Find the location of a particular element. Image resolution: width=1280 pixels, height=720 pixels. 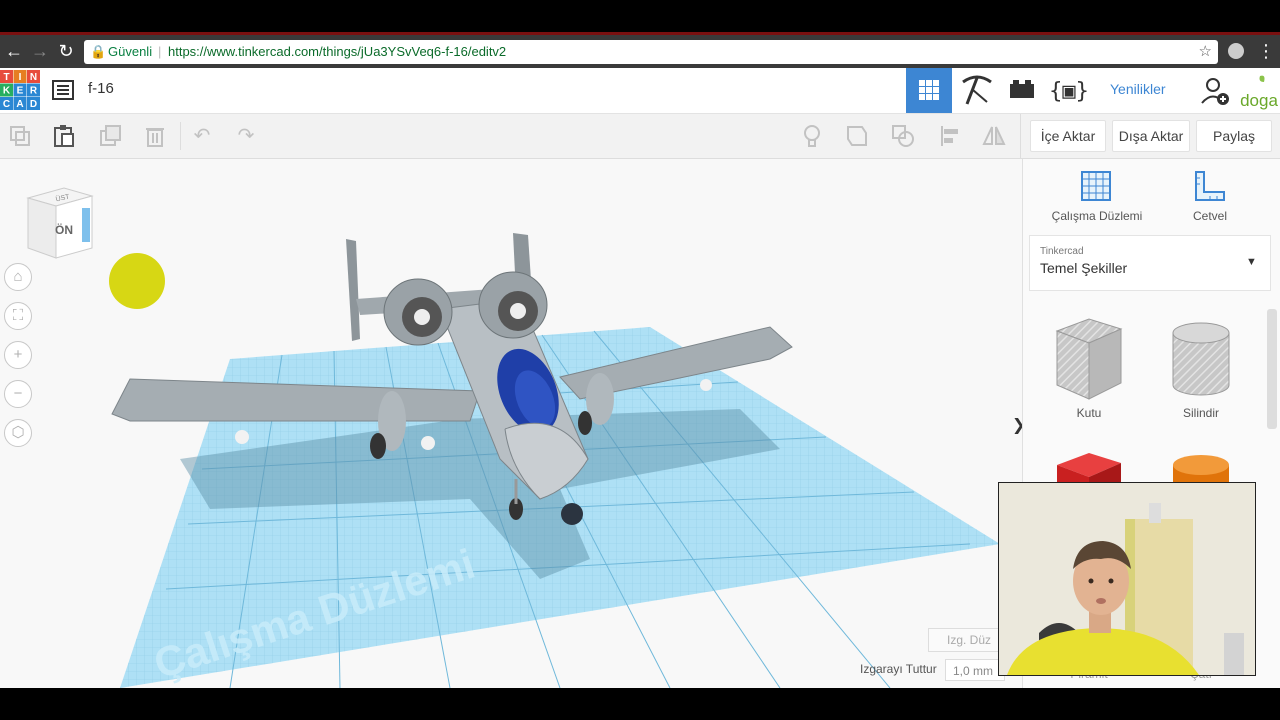

bookmark-star-icon: ☆ is located at coordinates (1205, 52).